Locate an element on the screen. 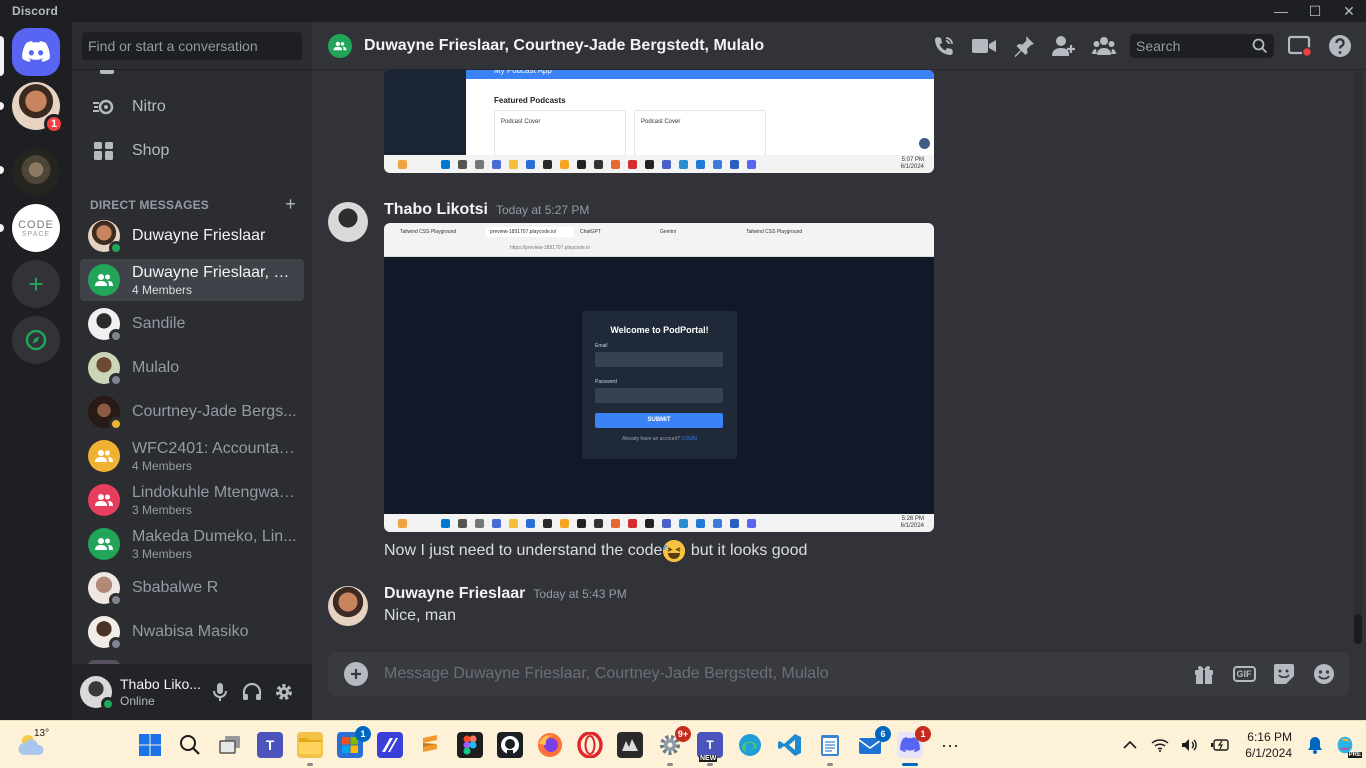 This screenshot has width=1366, height=768. plus-icon is located at coordinates (356, 674).